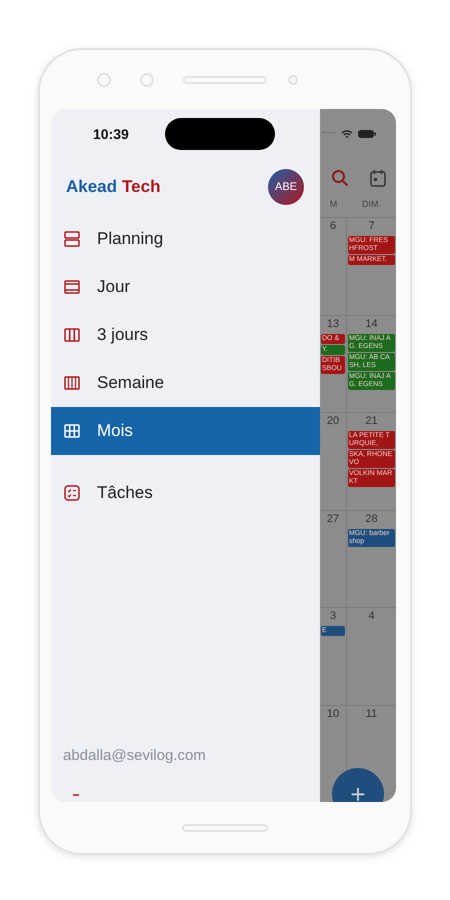 The height and width of the screenshot is (900, 450). I want to click on day-view-icon, so click(72, 287).